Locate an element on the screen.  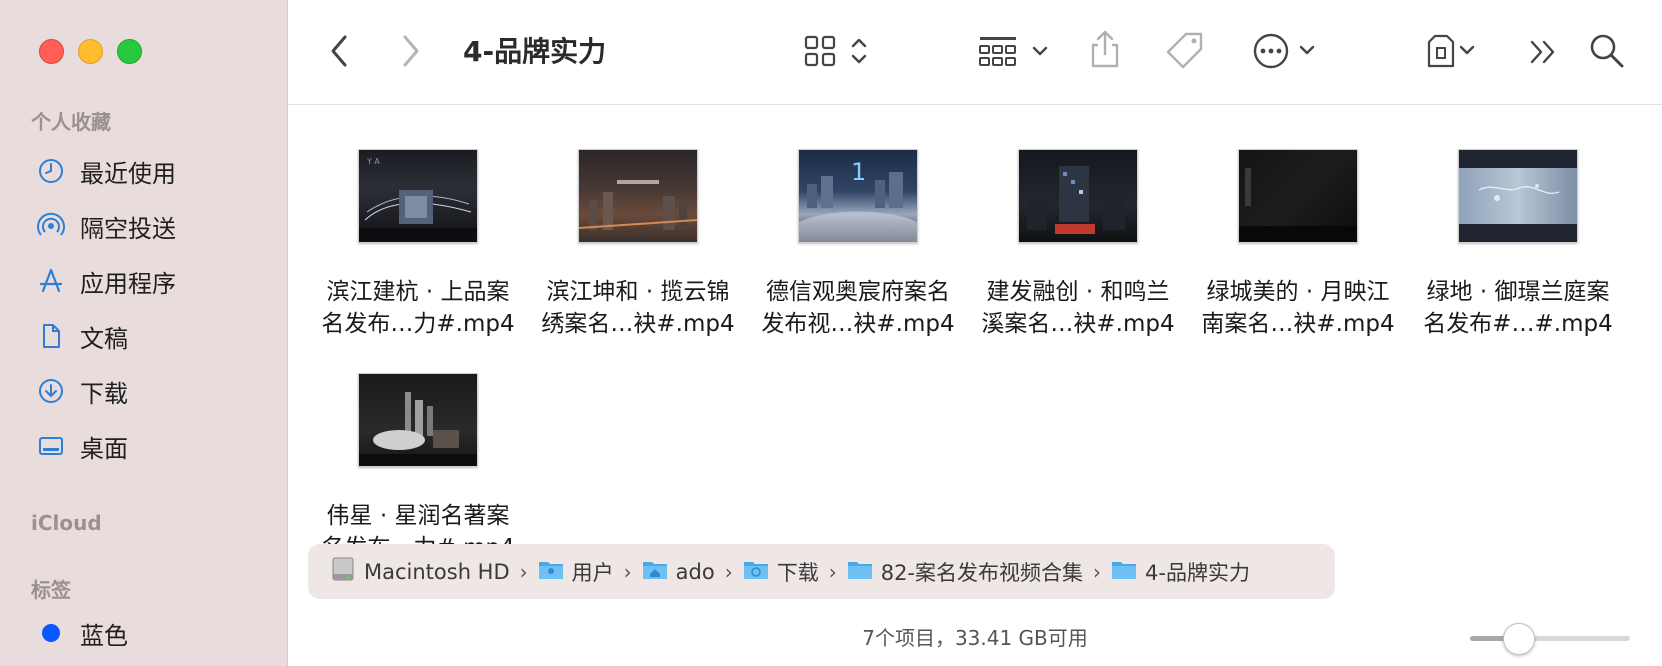
path-item-label: 82-案名发布视频合集 is located at coordinates (982, 572).